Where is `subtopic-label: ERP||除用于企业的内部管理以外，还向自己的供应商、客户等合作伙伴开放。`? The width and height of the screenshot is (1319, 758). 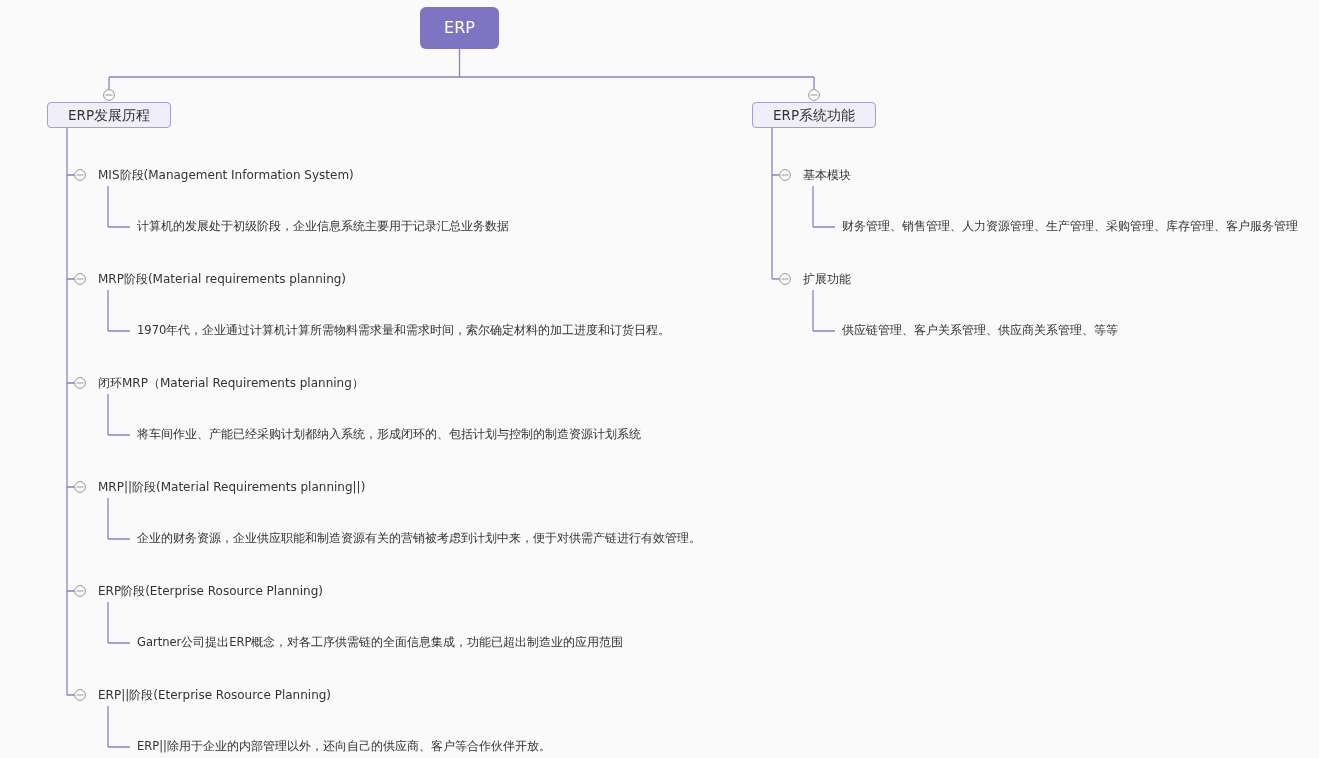 subtopic-label: ERP||除用于企业的内部管理以外，还向自己的供应商、客户等合作伙伴开放。 is located at coordinates (344, 747).